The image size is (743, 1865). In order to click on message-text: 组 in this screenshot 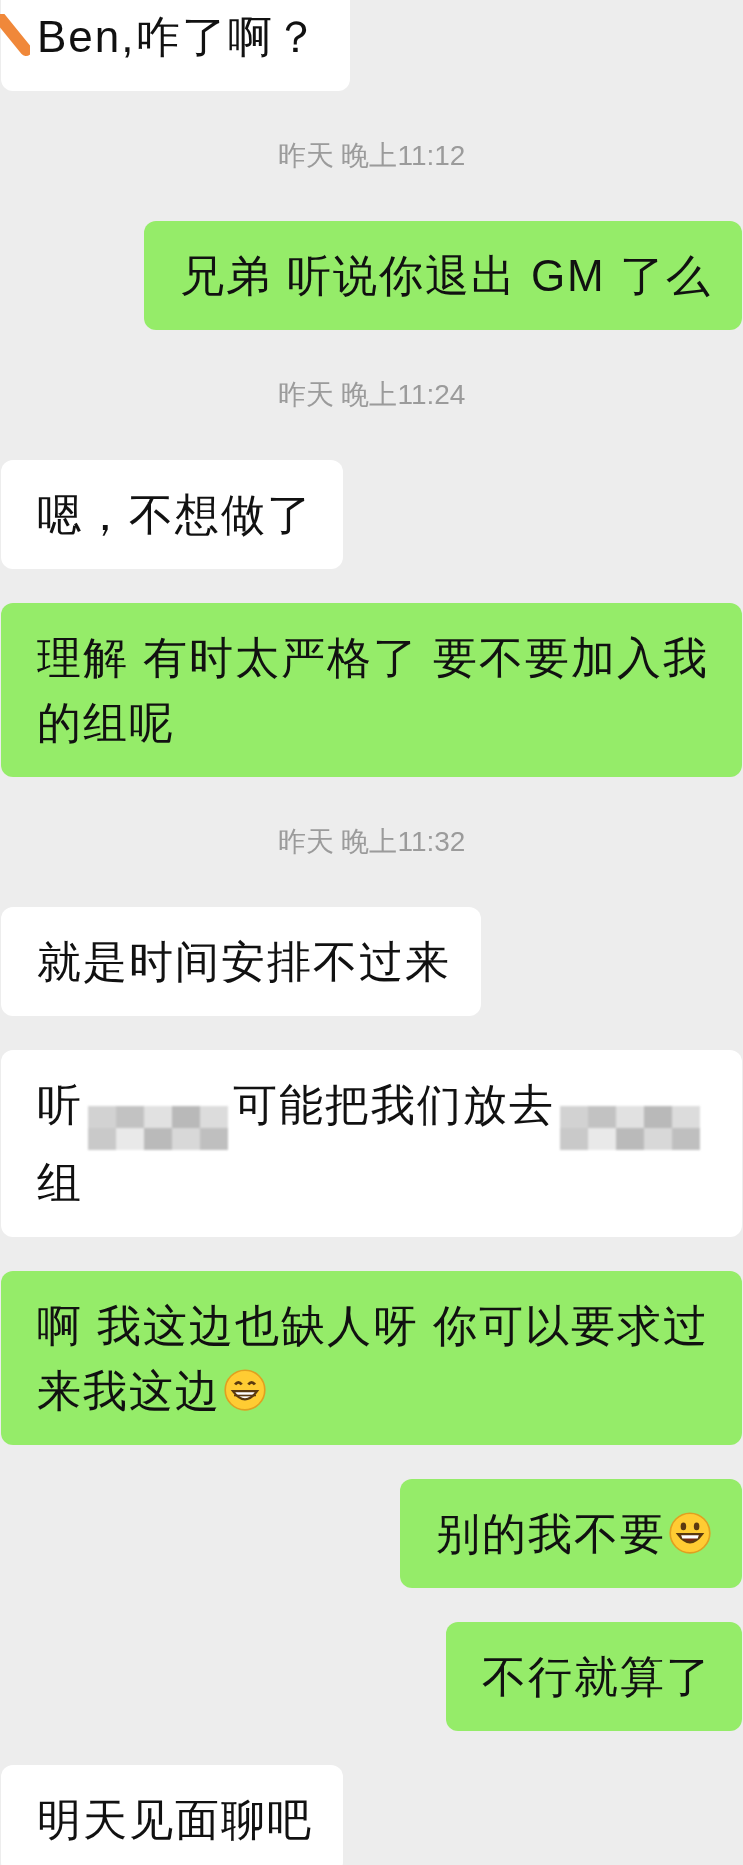, I will do `click(60, 1182)`.